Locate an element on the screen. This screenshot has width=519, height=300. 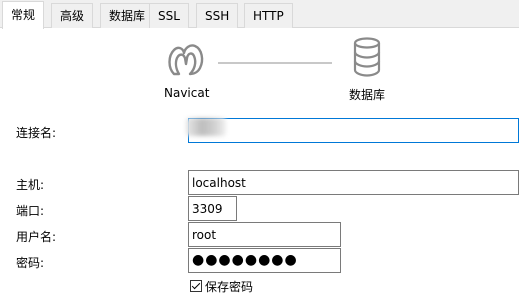
database-icon is located at coordinates (367, 58).